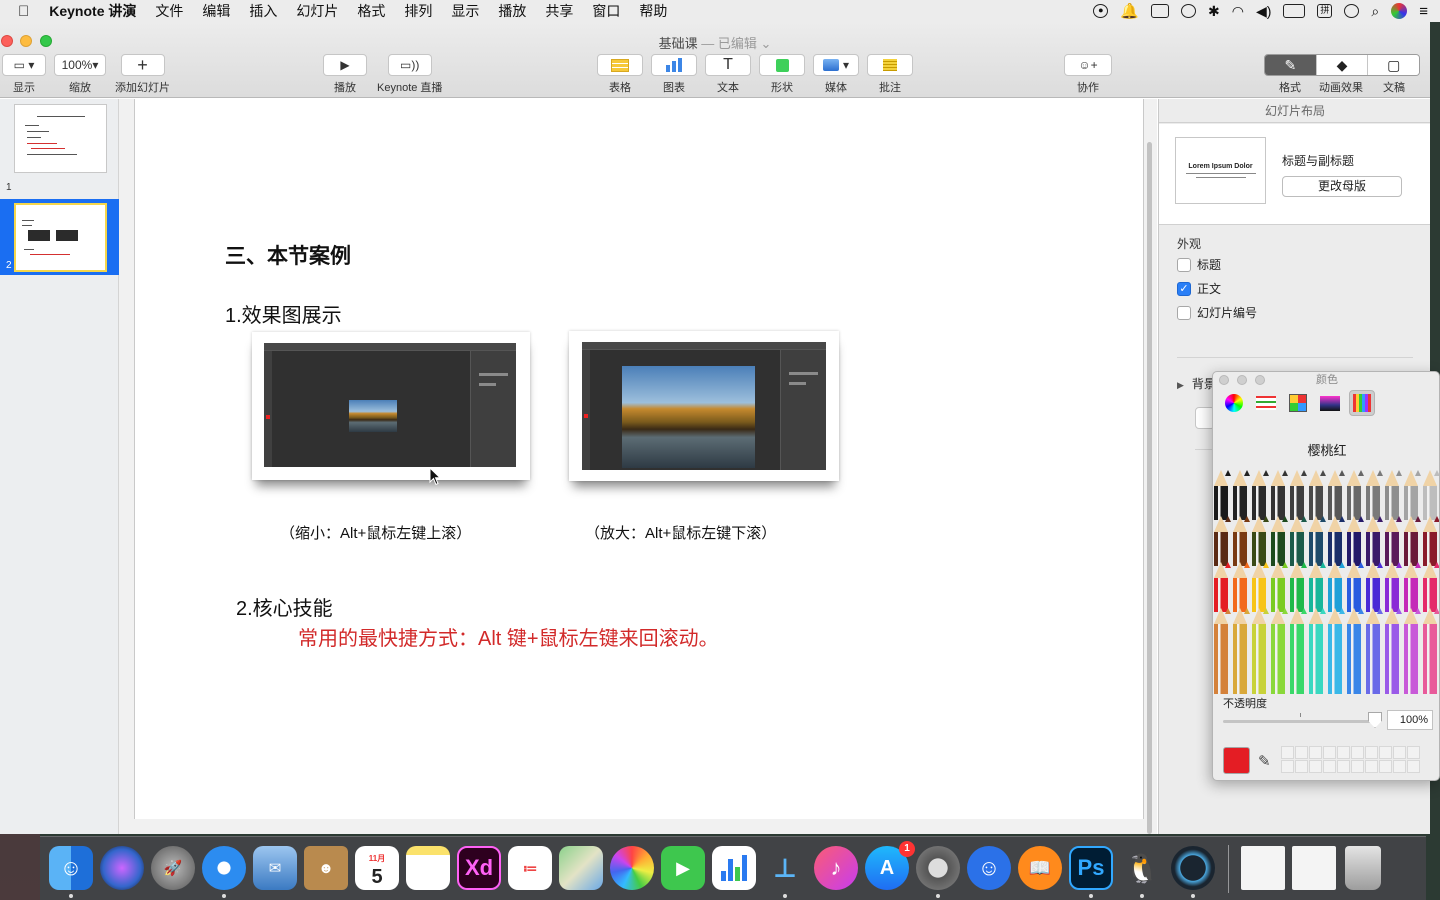 Image resolution: width=1440 pixels, height=900 pixels. What do you see at coordinates (216, 11) in the screenshot?
I see `menu-edit: 编辑` at bounding box center [216, 11].